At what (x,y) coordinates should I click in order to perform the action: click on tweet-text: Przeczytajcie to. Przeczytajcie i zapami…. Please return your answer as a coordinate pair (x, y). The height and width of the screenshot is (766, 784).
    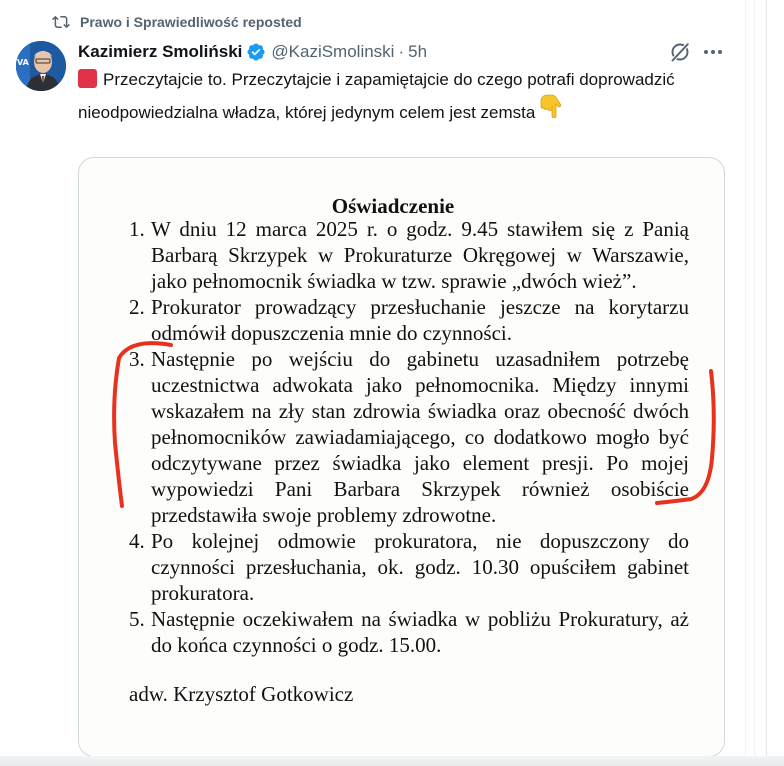
    Looking at the image, I should click on (403, 96).